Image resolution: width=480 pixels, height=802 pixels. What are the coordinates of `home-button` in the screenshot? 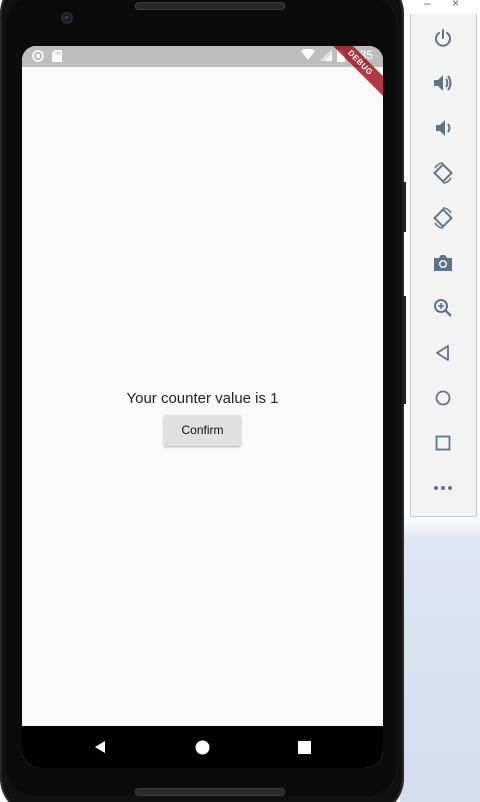 It's located at (443, 398).